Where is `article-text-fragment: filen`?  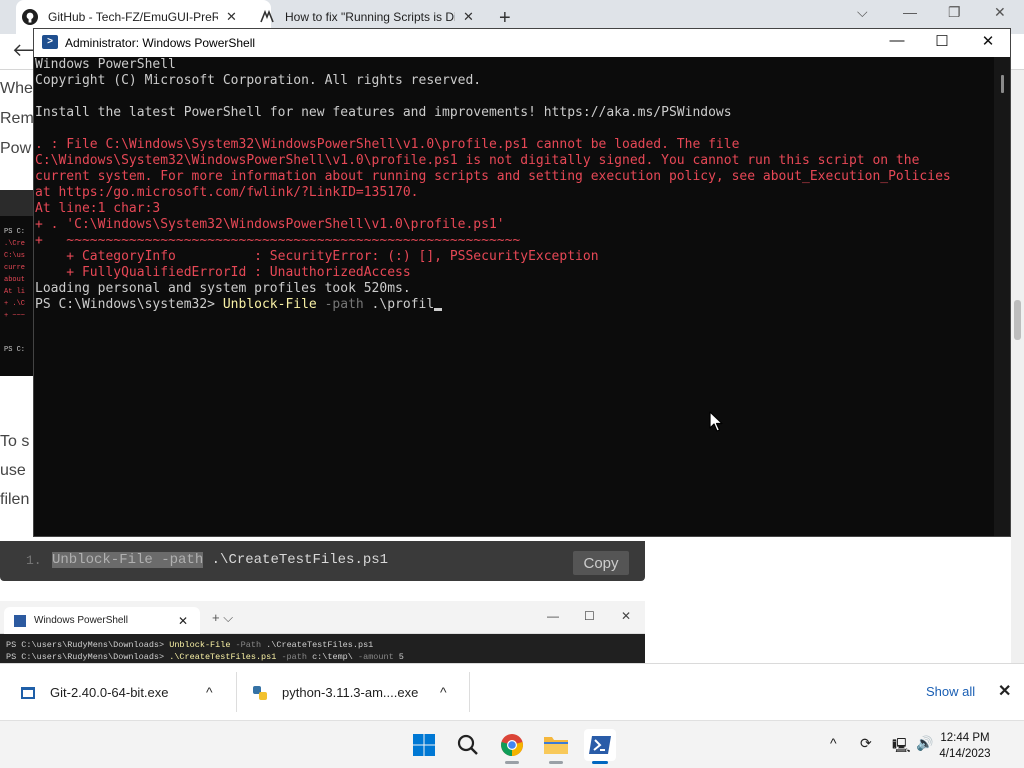 article-text-fragment: filen is located at coordinates (15, 499).